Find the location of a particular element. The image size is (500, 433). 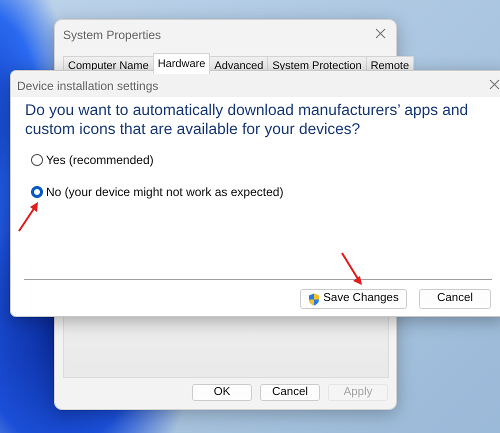

dialog-button: Save Changes is located at coordinates (353, 299).